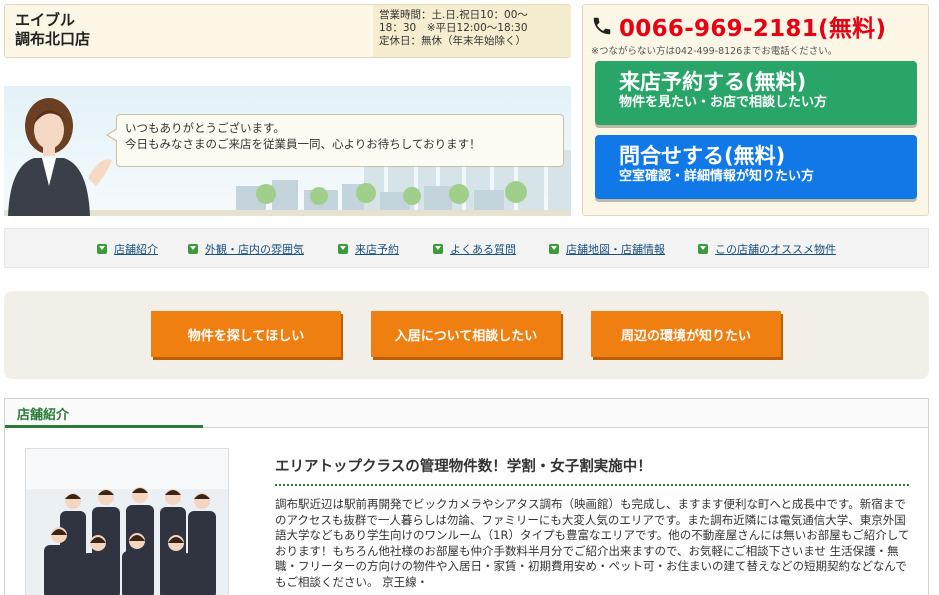 This screenshot has width=939, height=595. I want to click on nav-map: 店舗地図・店舗情報, so click(607, 249).